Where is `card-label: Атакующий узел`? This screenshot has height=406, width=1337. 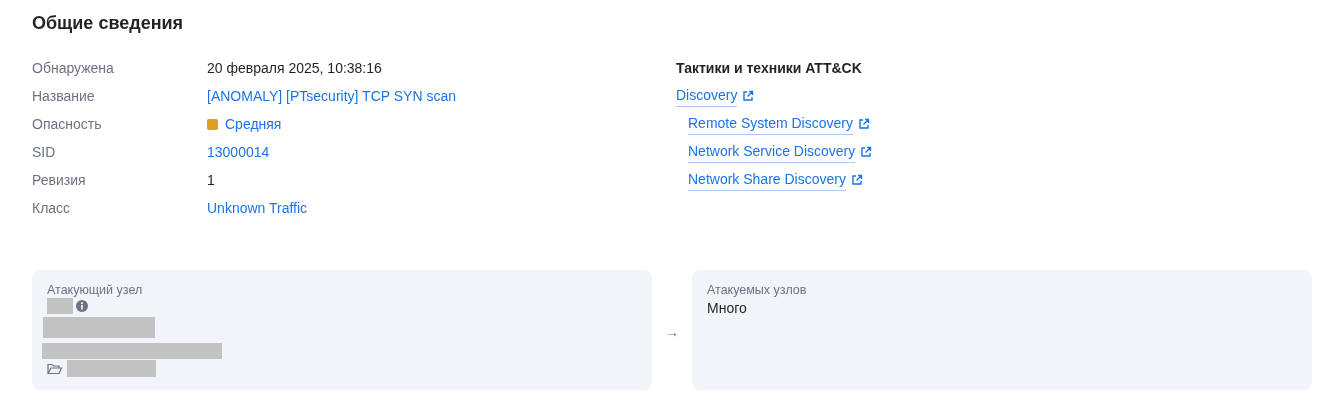 card-label: Атакующий узел is located at coordinates (95, 290).